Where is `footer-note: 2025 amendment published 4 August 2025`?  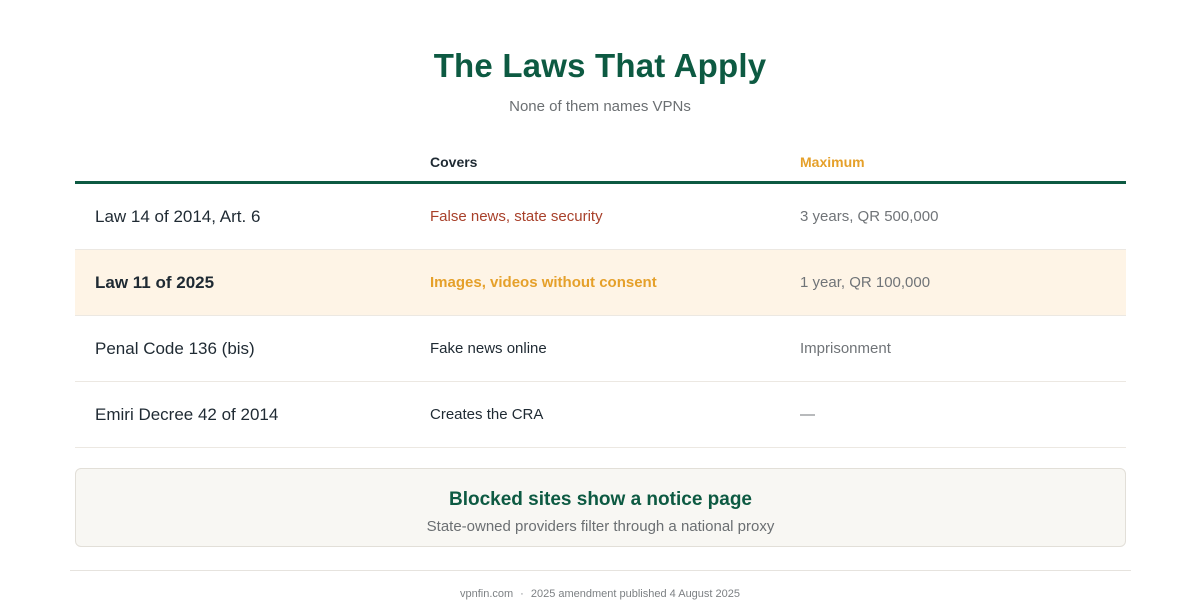 footer-note: 2025 amendment published 4 August 2025 is located at coordinates (635, 594).